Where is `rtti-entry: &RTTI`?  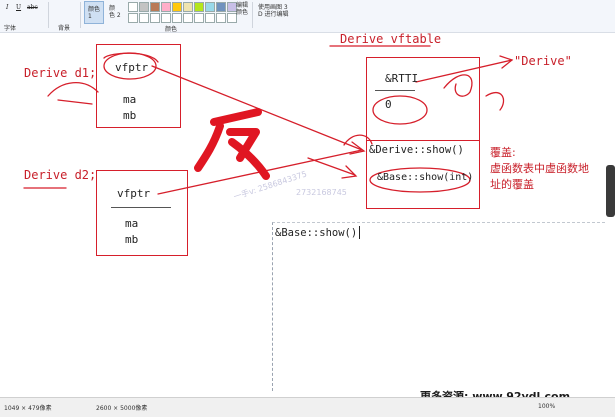
rtti-entry: &RTTI is located at coordinates (402, 78).